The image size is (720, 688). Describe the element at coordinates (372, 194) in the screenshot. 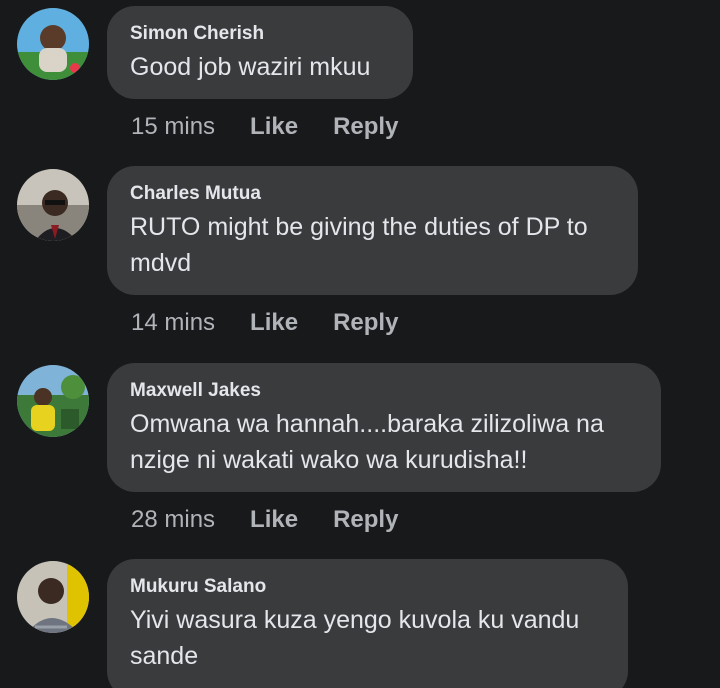

I see `comment-author: Charles Mutua` at that location.